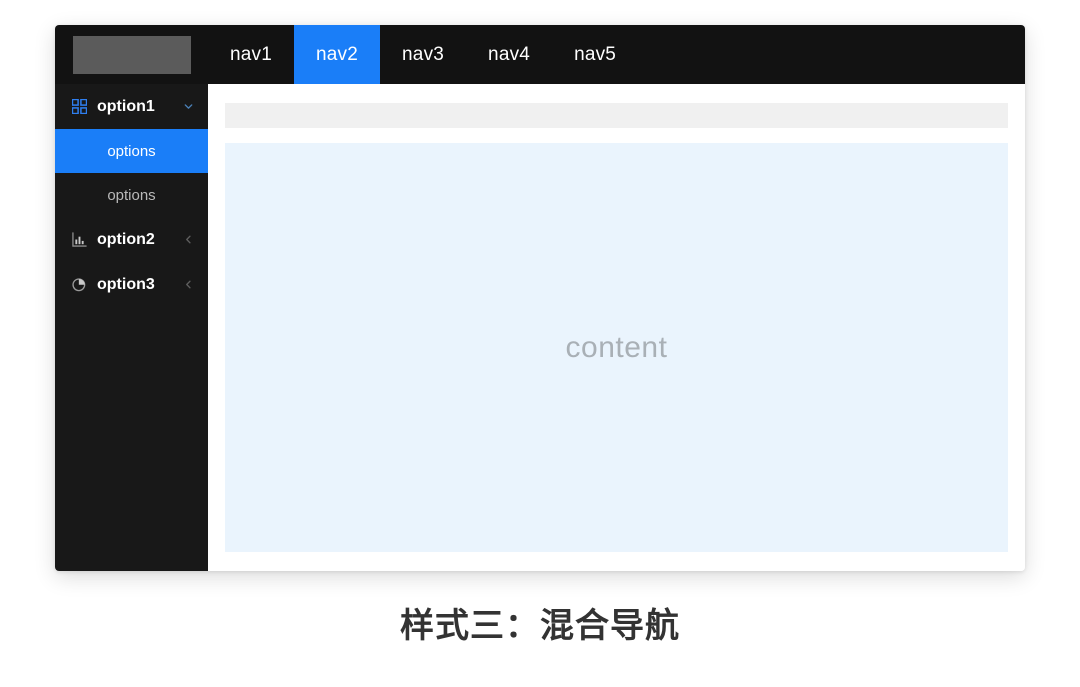 The width and height of the screenshot is (1080, 687). I want to click on top-nav-item-nav1: nav1, so click(251, 54).